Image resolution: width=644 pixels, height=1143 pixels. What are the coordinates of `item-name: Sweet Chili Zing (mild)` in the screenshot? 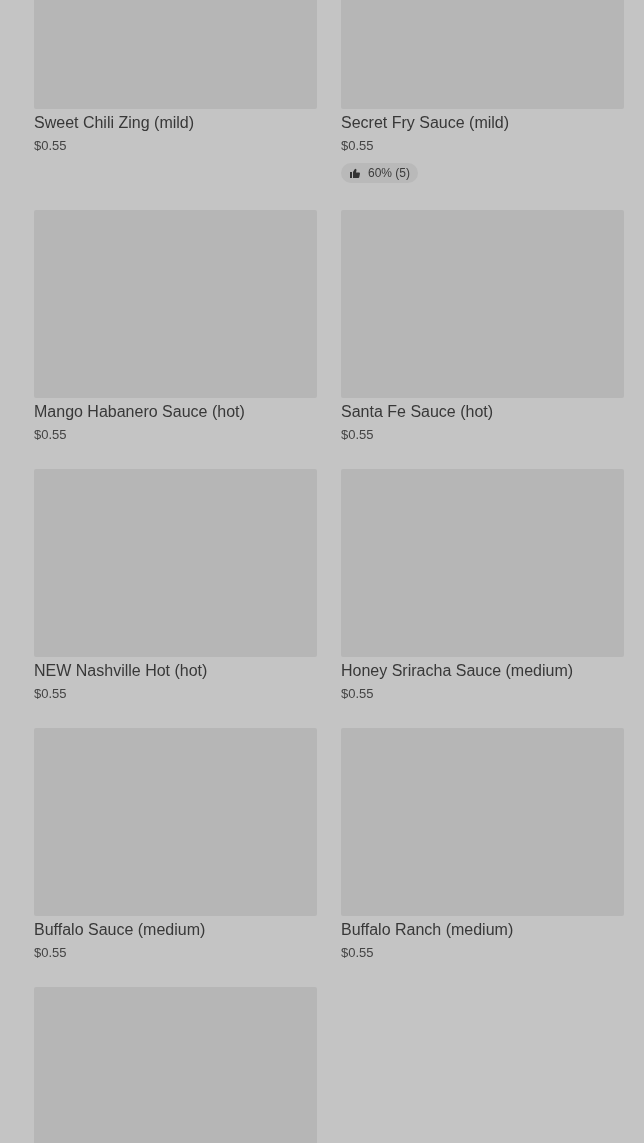 It's located at (115, 123).